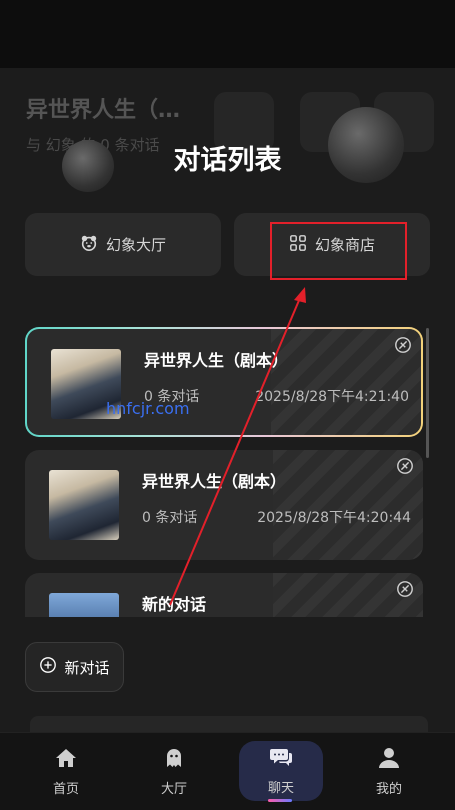 Image resolution: width=455 pixels, height=810 pixels. I want to click on hall-button: 幻象大厅, so click(123, 244).